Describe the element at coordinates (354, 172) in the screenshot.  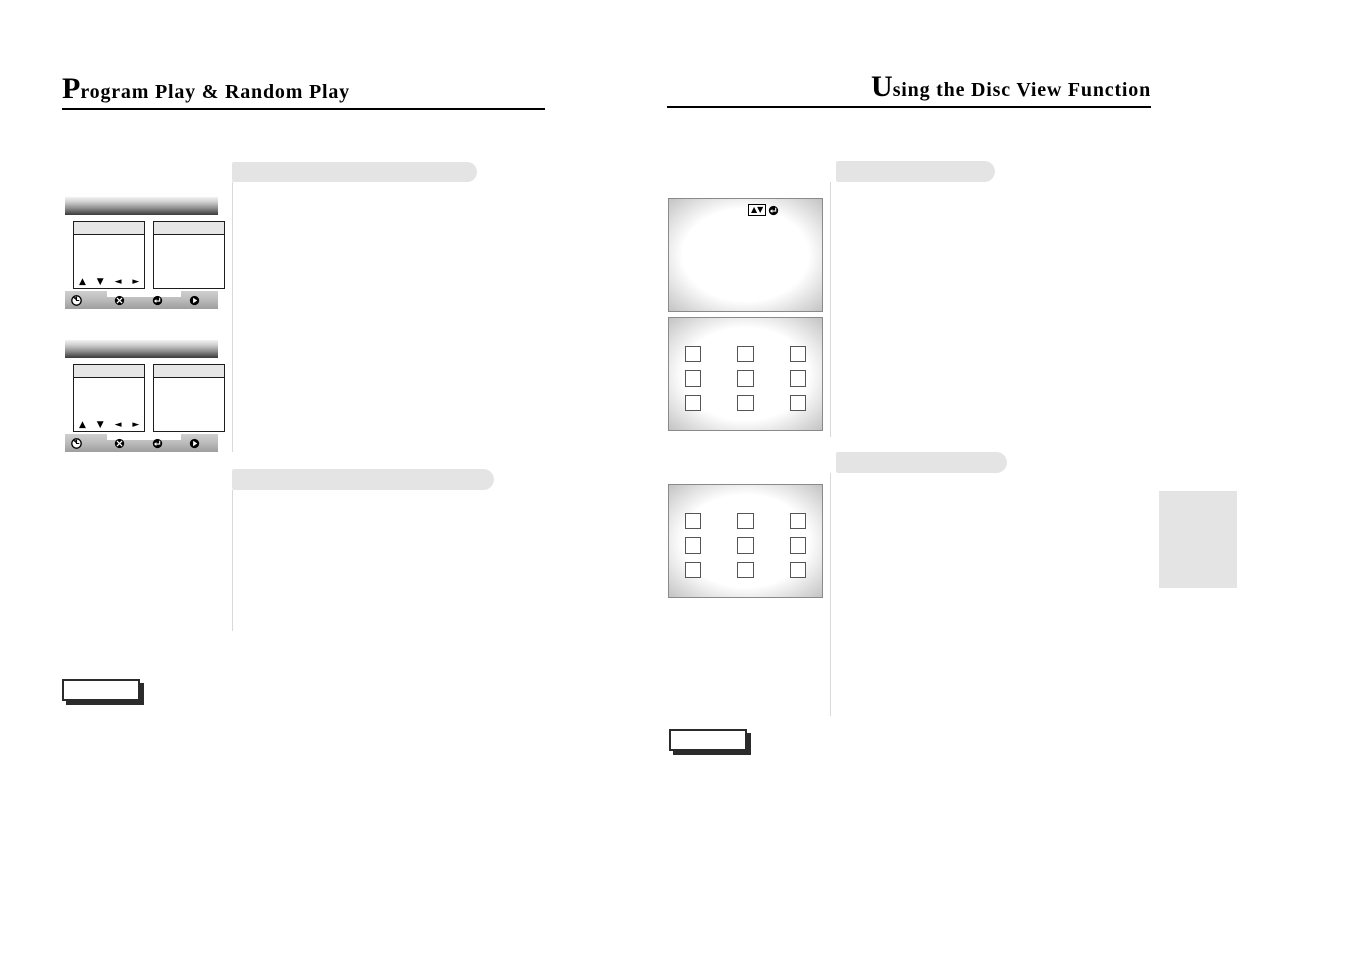
I see `section-header-program-play` at that location.